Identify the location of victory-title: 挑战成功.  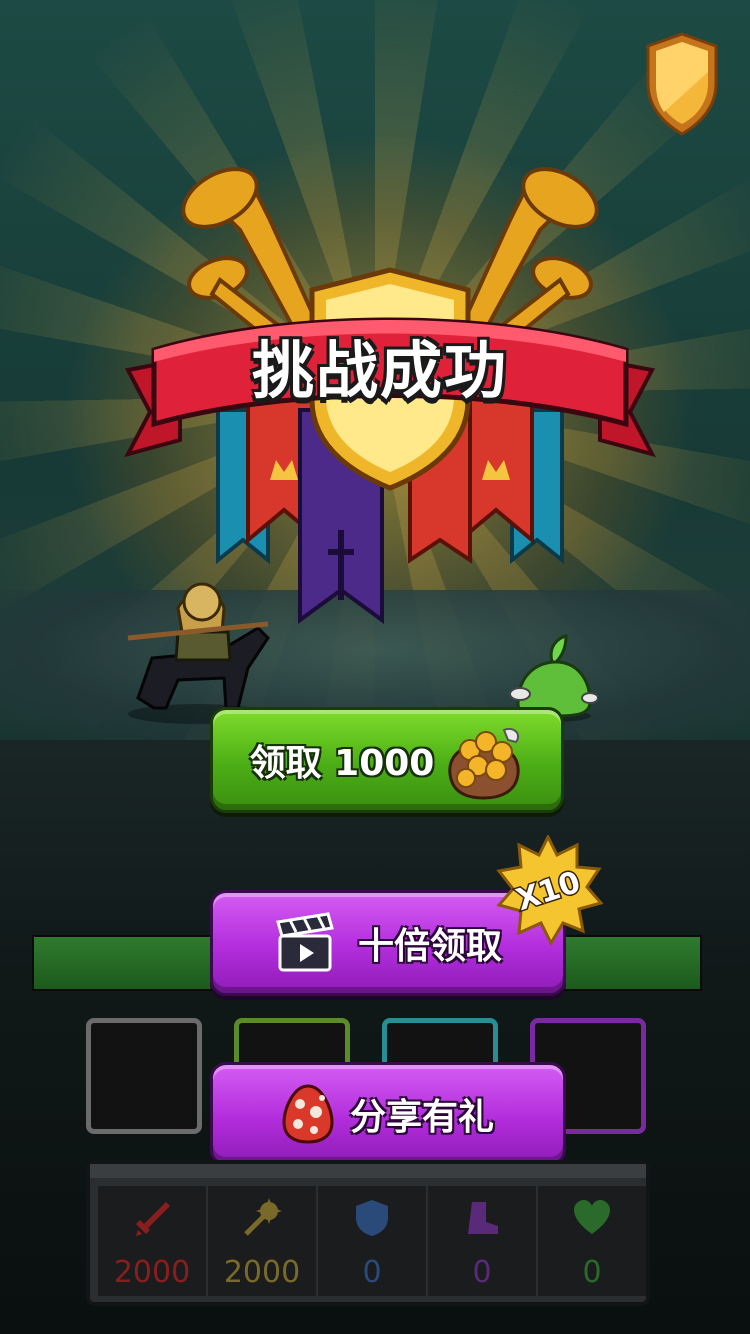
(379, 370).